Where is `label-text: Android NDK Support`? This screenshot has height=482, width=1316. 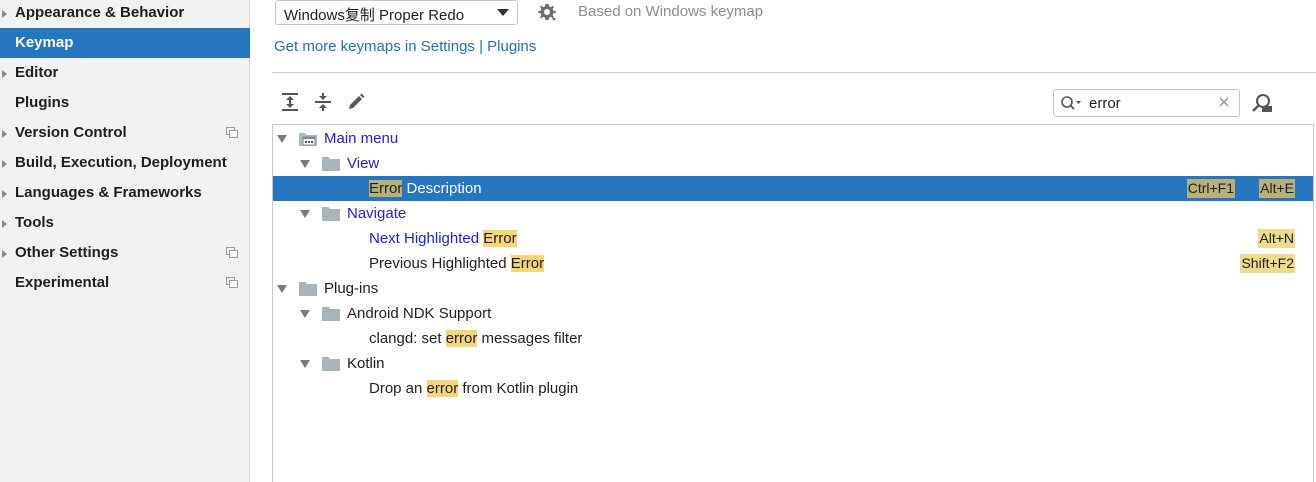
label-text: Android NDK Support is located at coordinates (419, 313).